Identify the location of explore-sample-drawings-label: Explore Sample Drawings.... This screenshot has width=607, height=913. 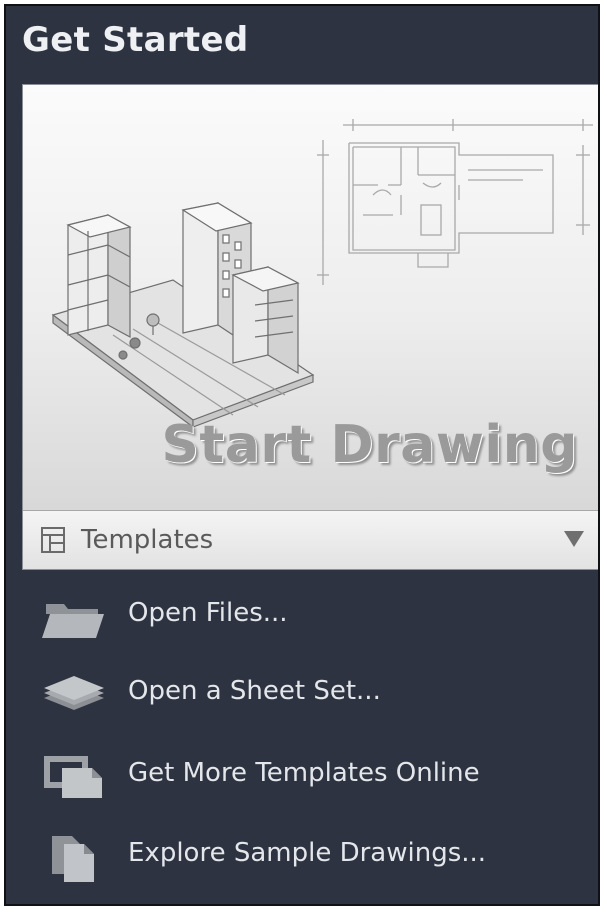
(307, 853).